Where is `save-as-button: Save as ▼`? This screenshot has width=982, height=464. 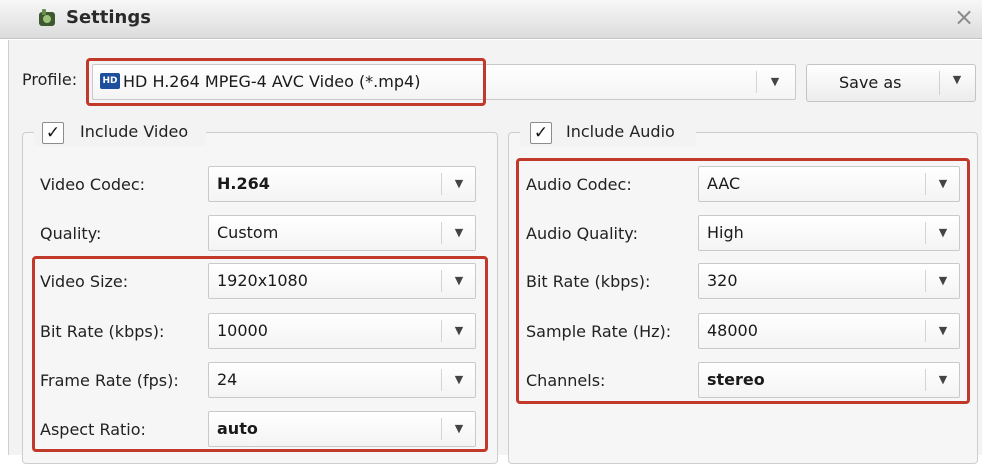 save-as-button: Save as ▼ is located at coordinates (891, 83).